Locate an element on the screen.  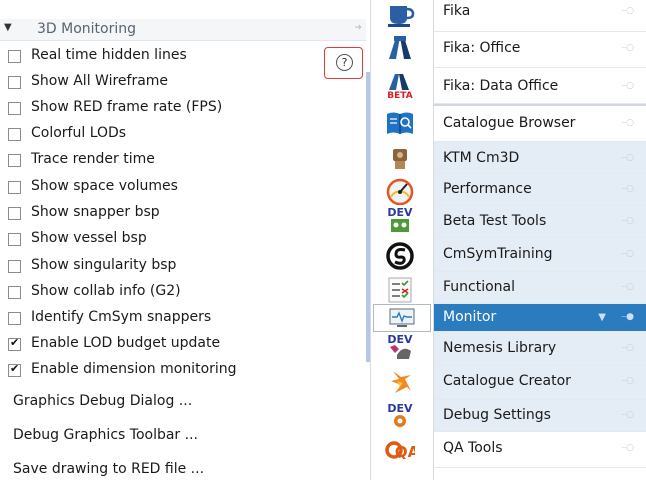
checkbox-real-time-hidden-lines: Real time hidden lines is located at coordinates (170, 57).